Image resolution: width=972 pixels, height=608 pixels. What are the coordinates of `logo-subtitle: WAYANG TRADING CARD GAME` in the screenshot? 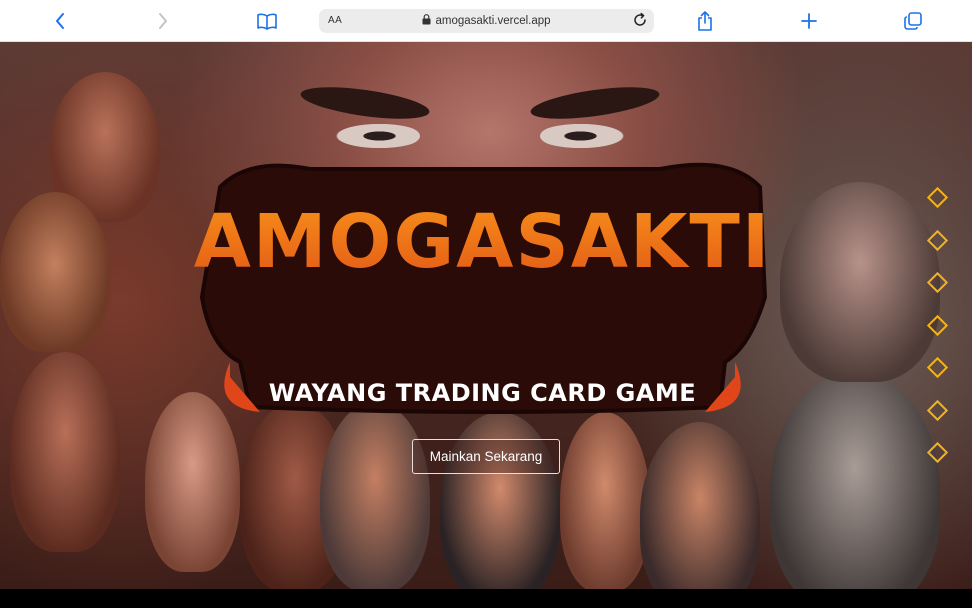 It's located at (482, 393).